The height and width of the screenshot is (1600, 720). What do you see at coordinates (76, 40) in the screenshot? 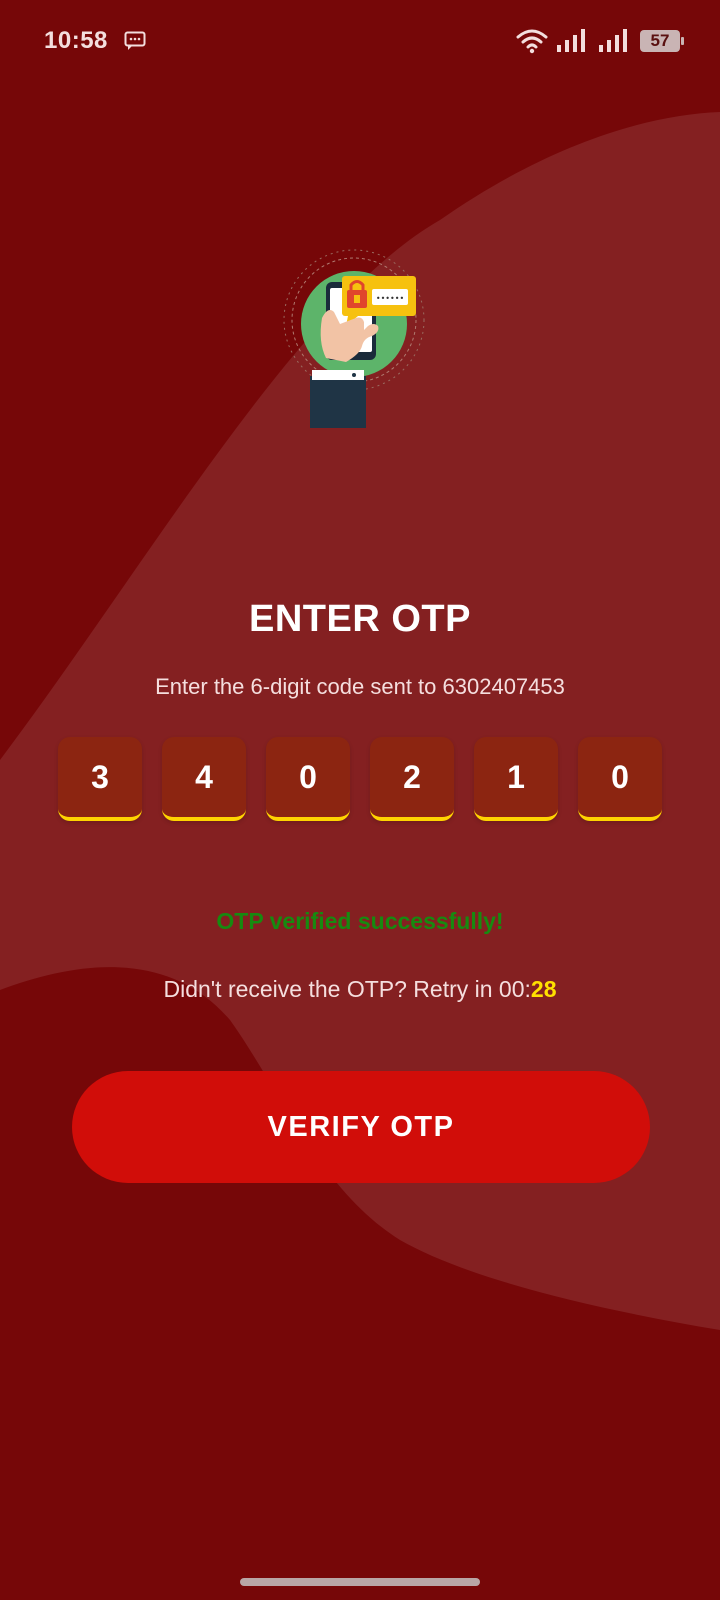
I see `status-time: 10:58` at bounding box center [76, 40].